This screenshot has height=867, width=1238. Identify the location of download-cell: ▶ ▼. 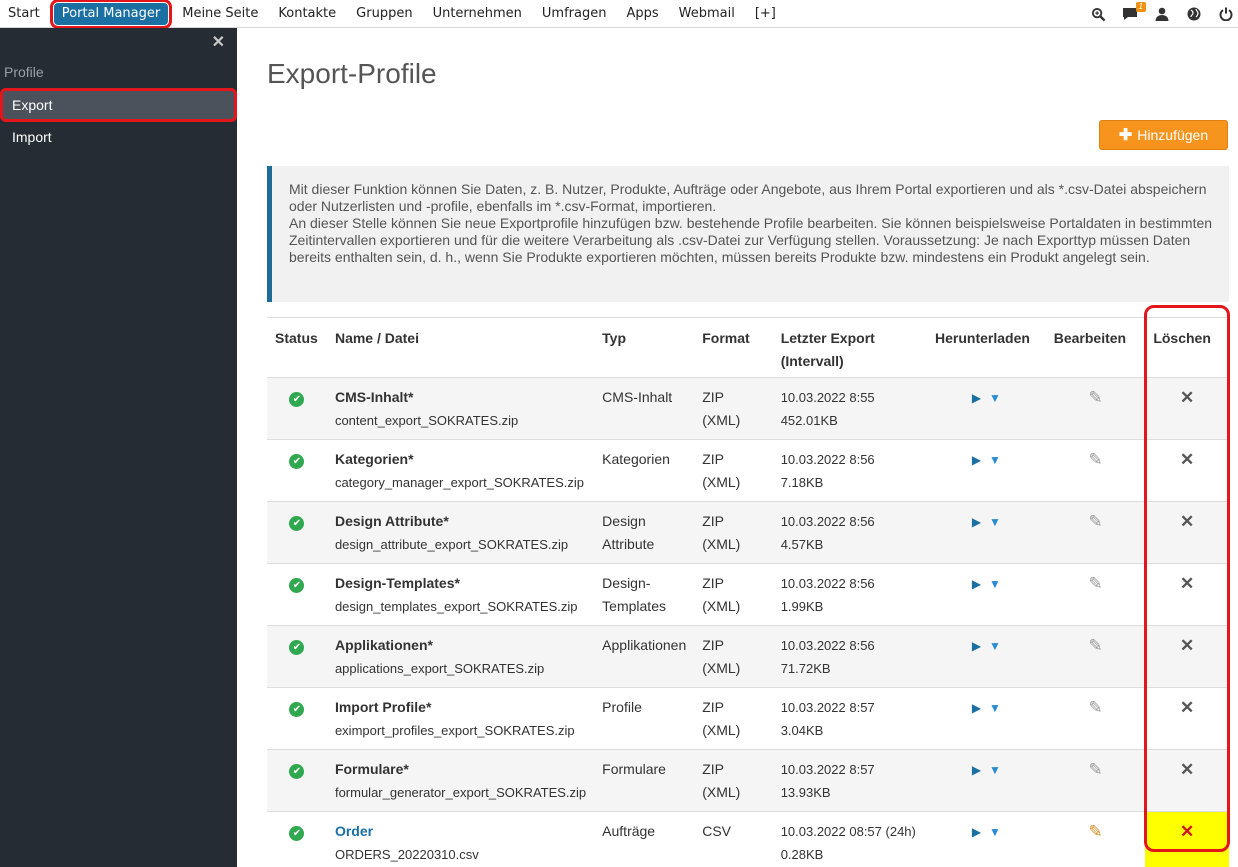
(986, 780).